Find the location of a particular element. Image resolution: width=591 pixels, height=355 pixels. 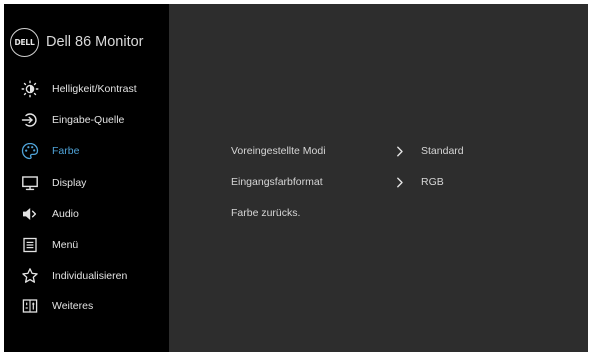

display-icon is located at coordinates (30, 183).